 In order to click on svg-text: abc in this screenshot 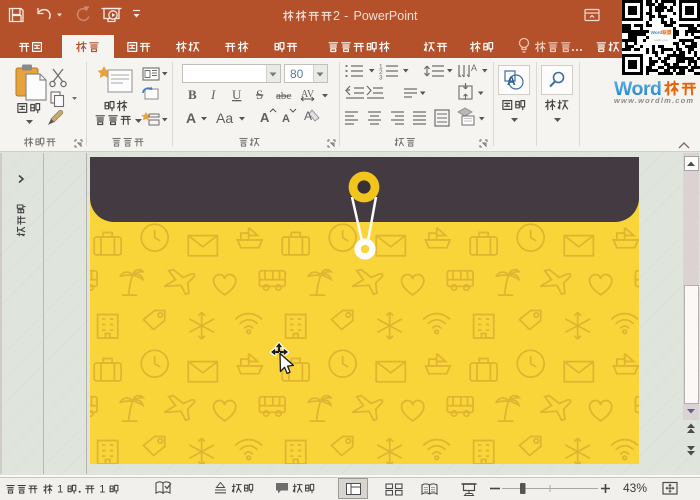, I will do `click(283, 96)`.